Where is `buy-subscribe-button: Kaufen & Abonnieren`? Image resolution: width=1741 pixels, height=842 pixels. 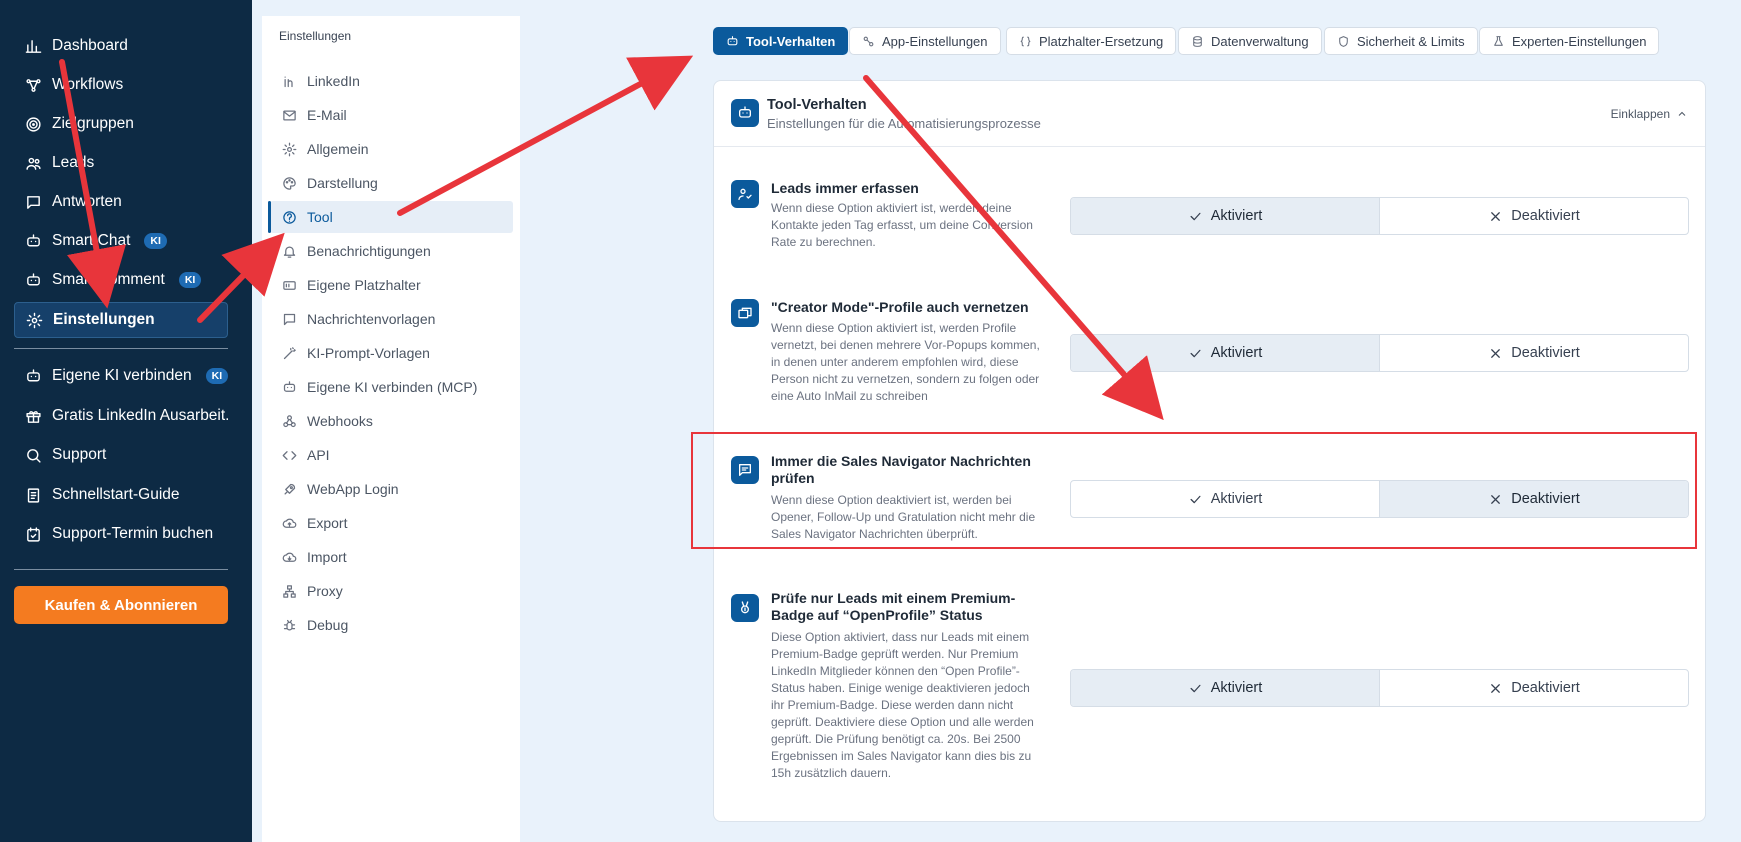
buy-subscribe-button: Kaufen & Abonnieren is located at coordinates (121, 605).